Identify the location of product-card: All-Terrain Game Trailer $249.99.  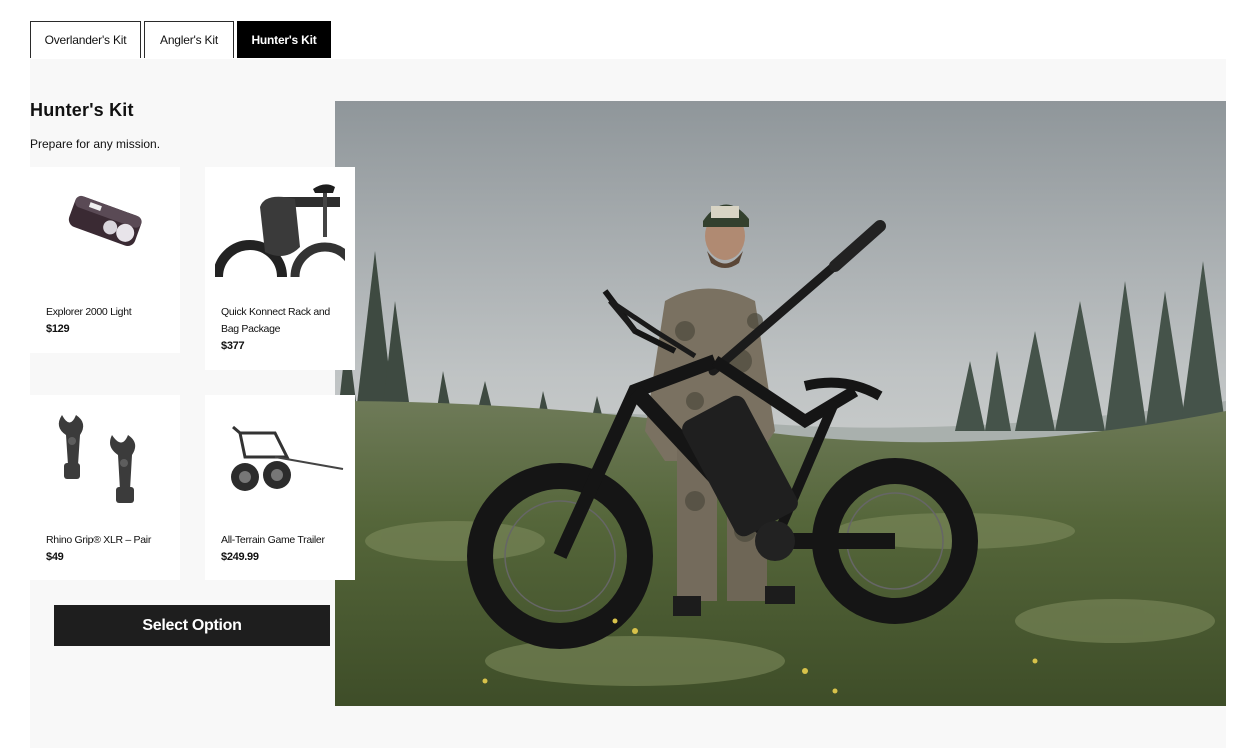
(280, 487).